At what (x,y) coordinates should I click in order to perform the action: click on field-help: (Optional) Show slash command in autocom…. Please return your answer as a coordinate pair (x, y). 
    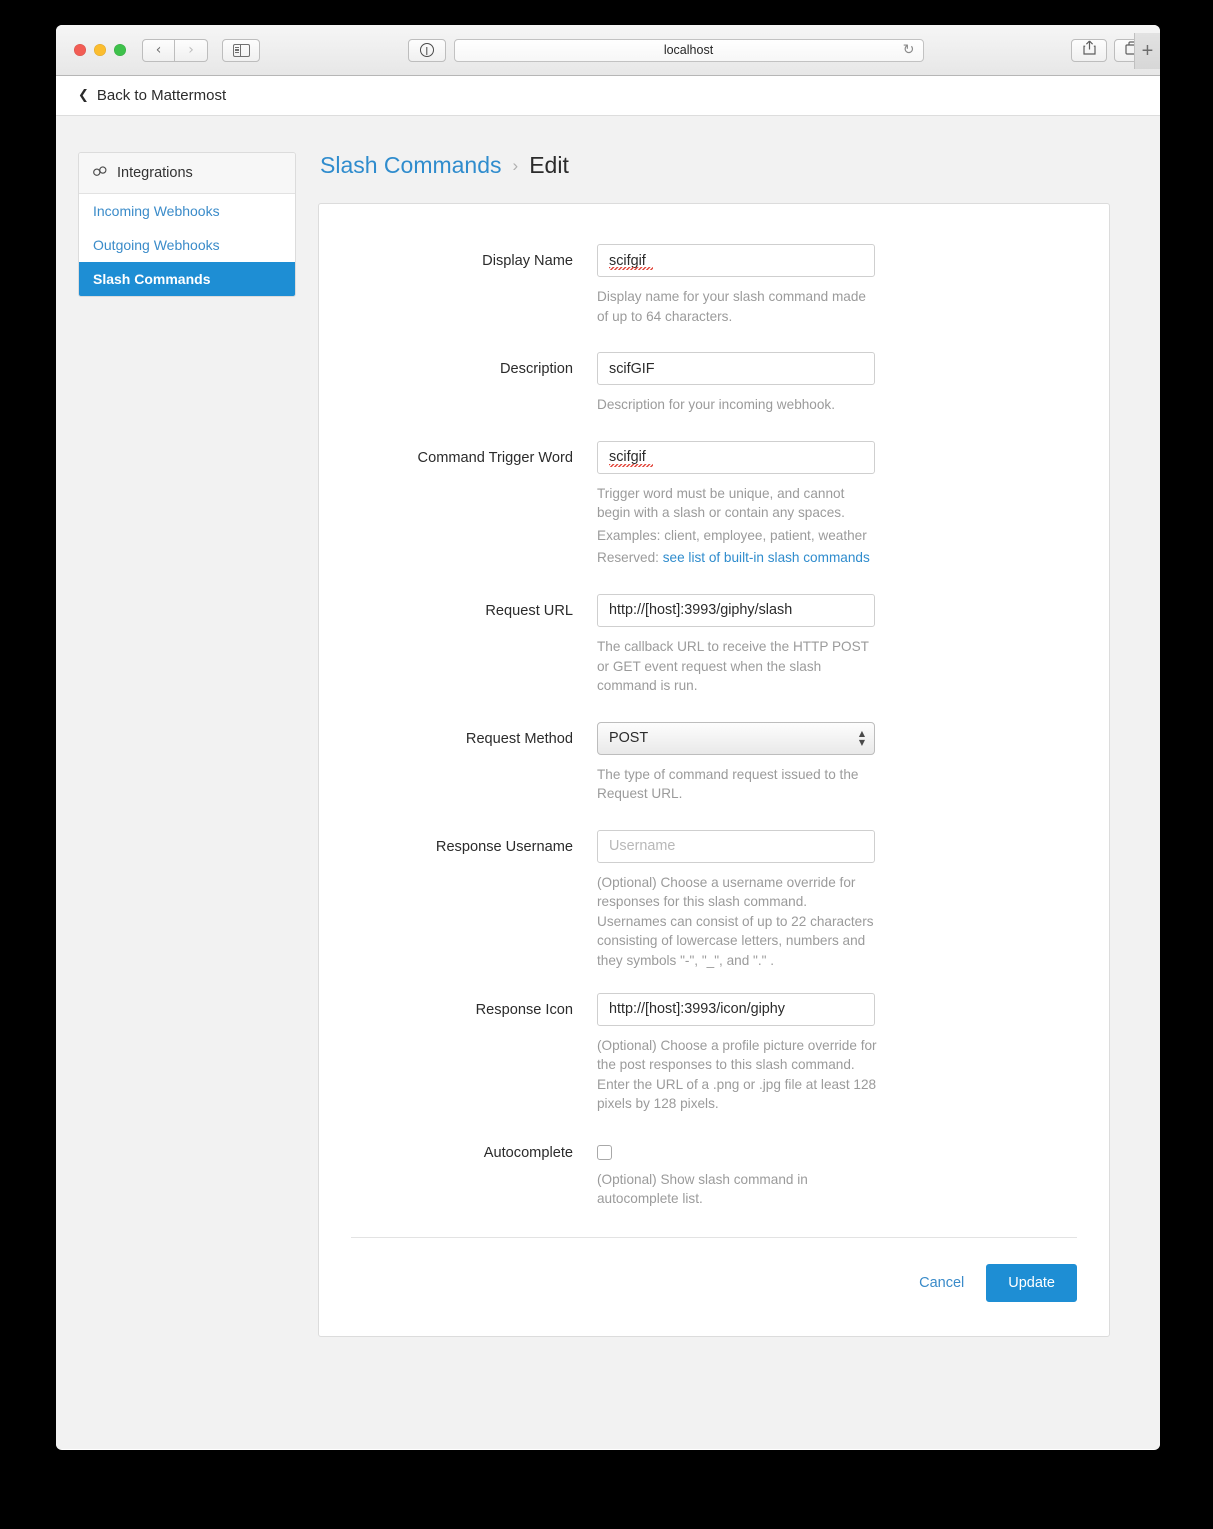
    Looking at the image, I should click on (737, 1189).